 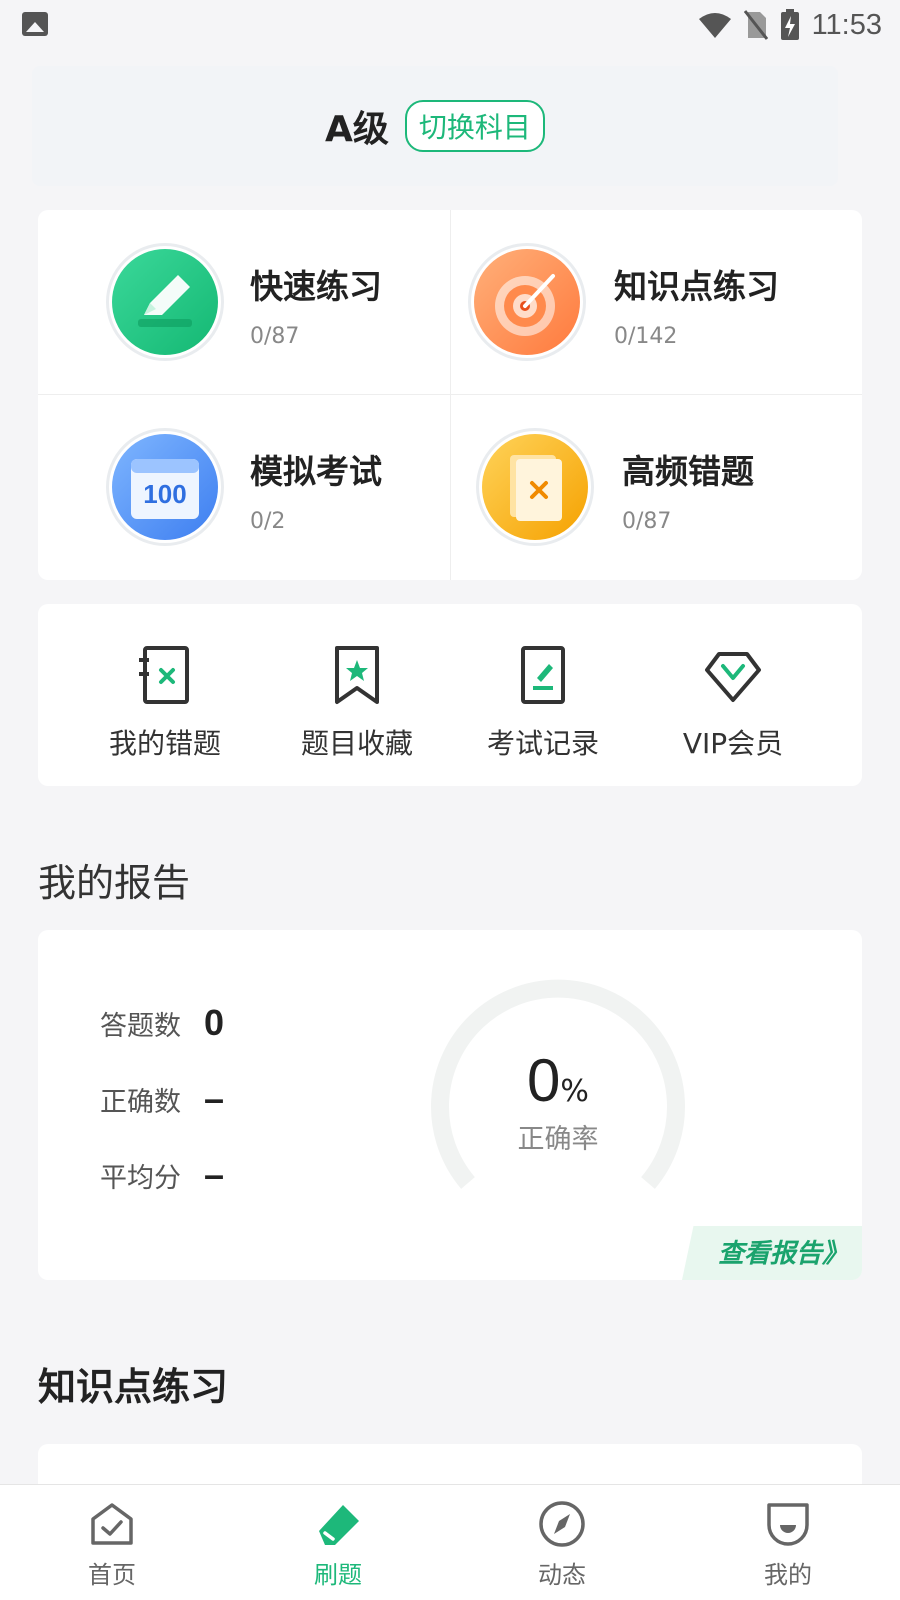 I want to click on practice-count: 0/142, so click(x=646, y=336).